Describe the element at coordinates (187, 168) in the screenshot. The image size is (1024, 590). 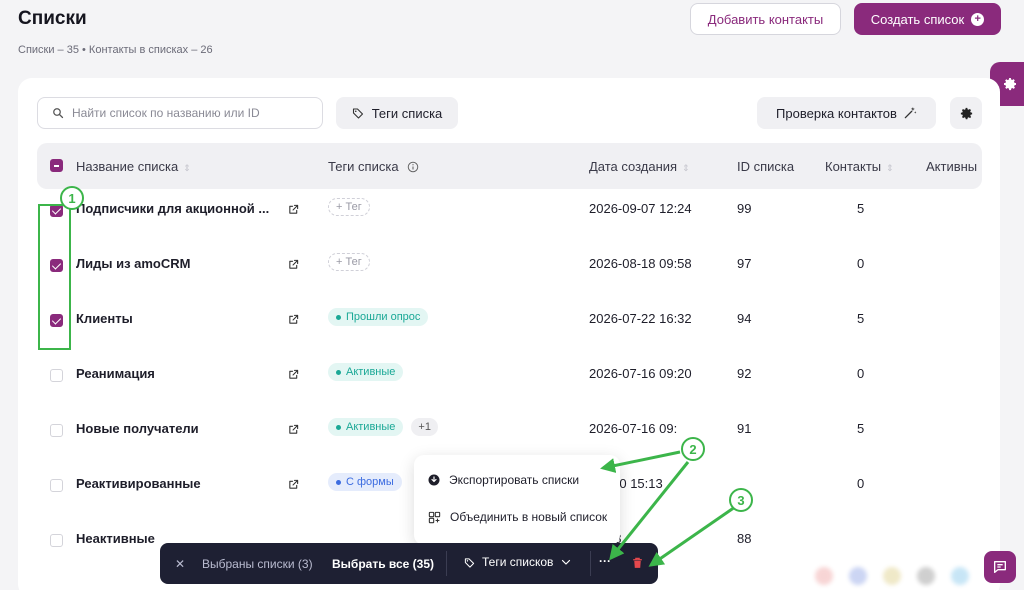
I see `sort-icon: ⇕` at that location.